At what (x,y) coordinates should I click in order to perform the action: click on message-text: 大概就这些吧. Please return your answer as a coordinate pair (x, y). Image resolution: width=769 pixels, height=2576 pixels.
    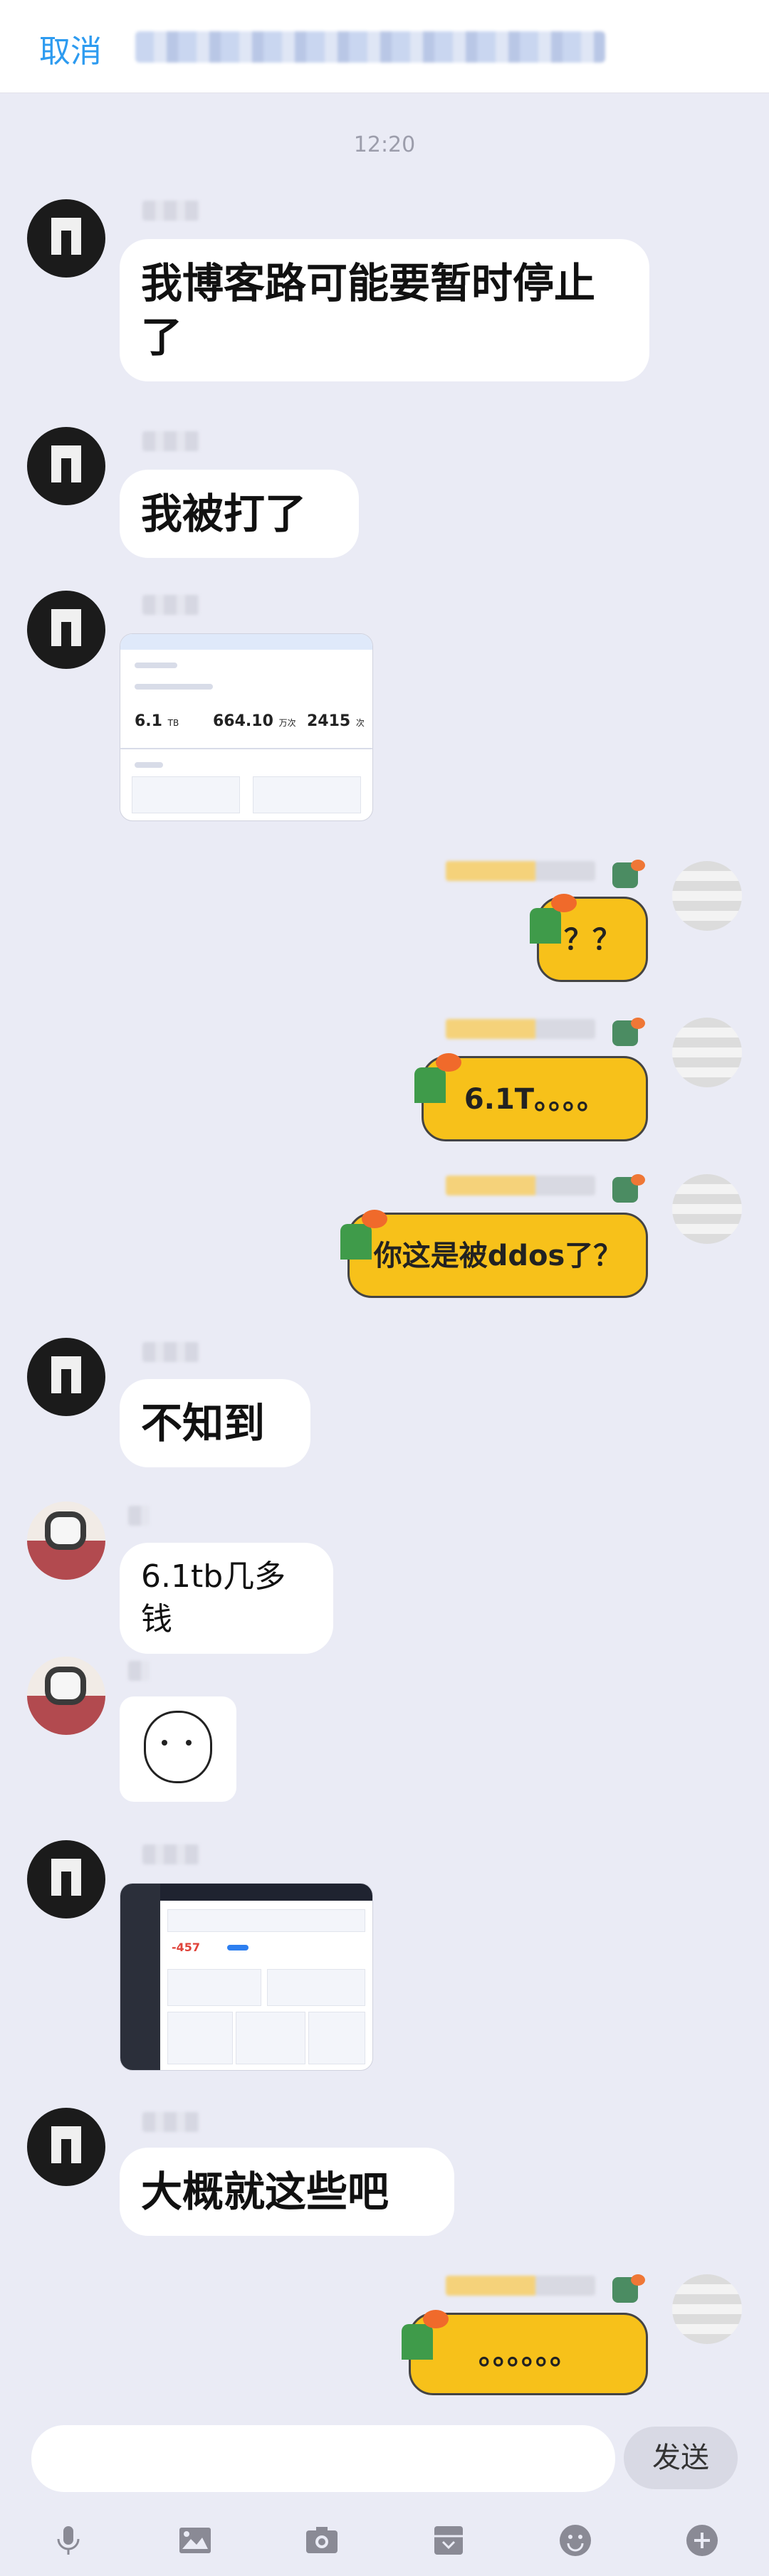
    Looking at the image, I should click on (265, 2192).